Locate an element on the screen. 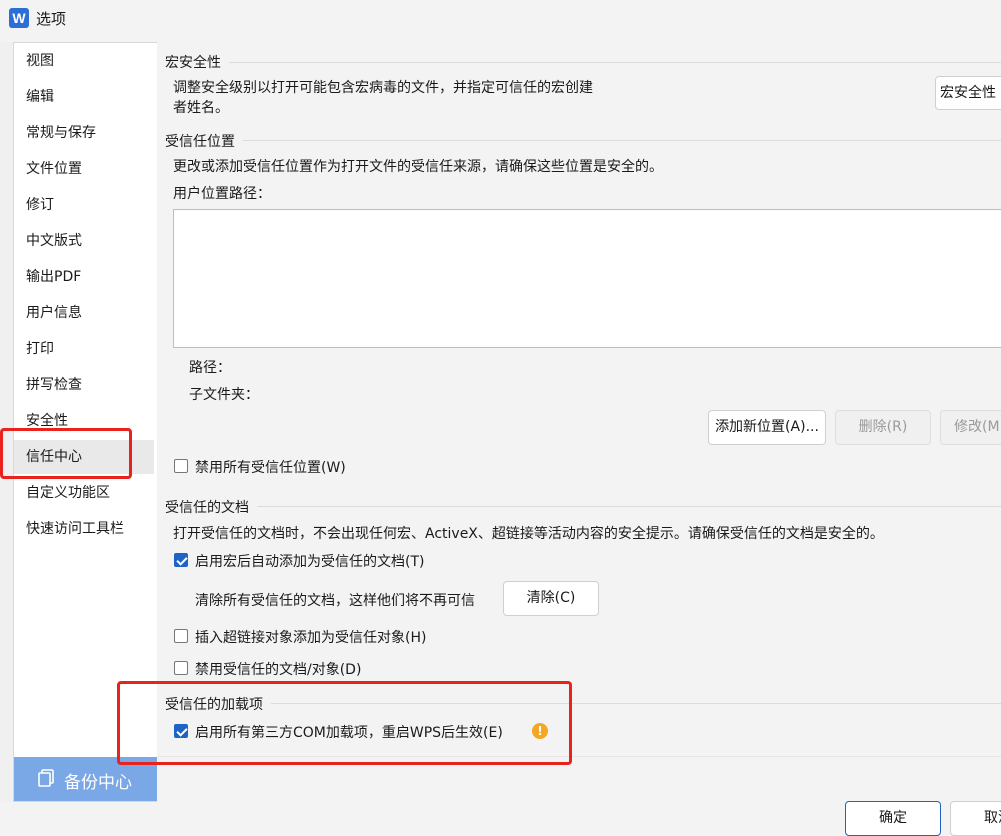 This screenshot has height=836, width=1001. sidebar-item-edit: 编辑 is located at coordinates (84, 97).